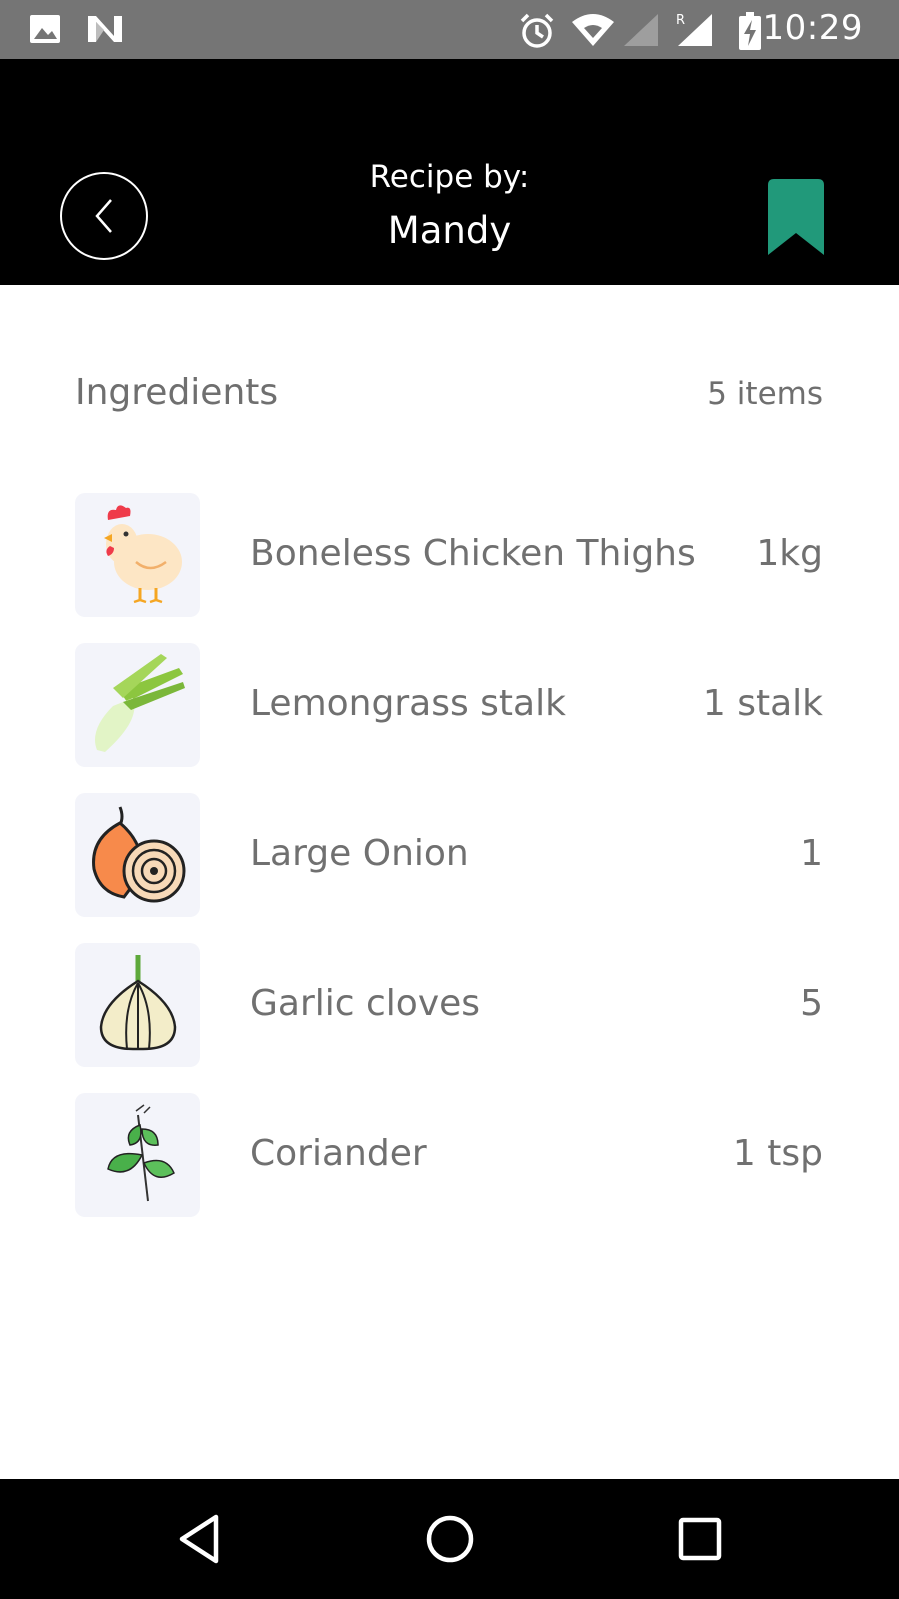 The width and height of the screenshot is (899, 1599). I want to click on nav-recents-button, so click(700, 1539).